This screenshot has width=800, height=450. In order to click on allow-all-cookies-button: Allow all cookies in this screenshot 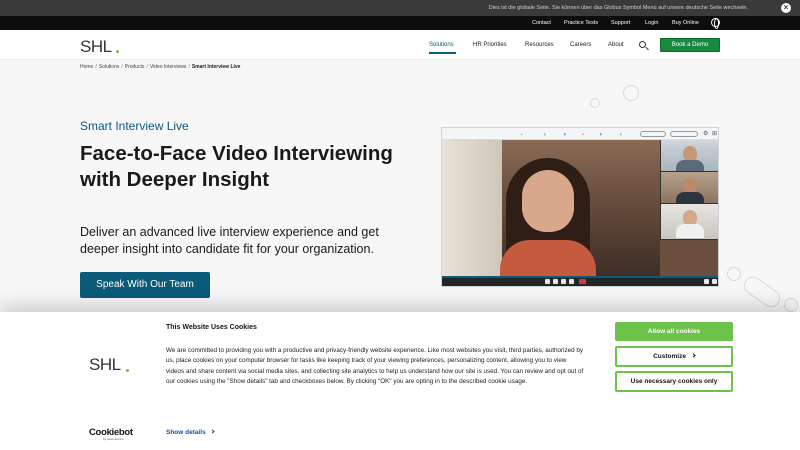, I will do `click(674, 331)`.